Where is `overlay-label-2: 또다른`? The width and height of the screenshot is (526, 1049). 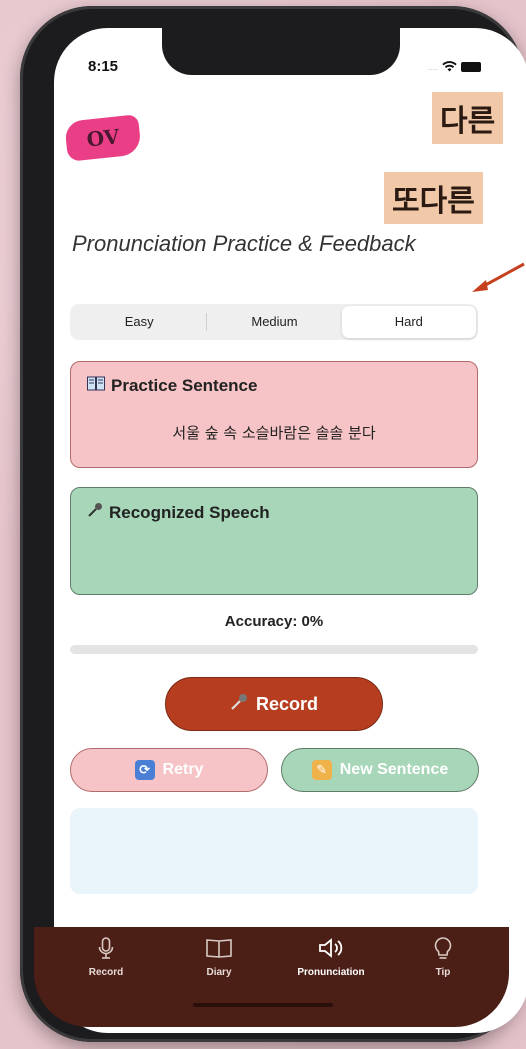
overlay-label-2: 또다른 is located at coordinates (433, 198).